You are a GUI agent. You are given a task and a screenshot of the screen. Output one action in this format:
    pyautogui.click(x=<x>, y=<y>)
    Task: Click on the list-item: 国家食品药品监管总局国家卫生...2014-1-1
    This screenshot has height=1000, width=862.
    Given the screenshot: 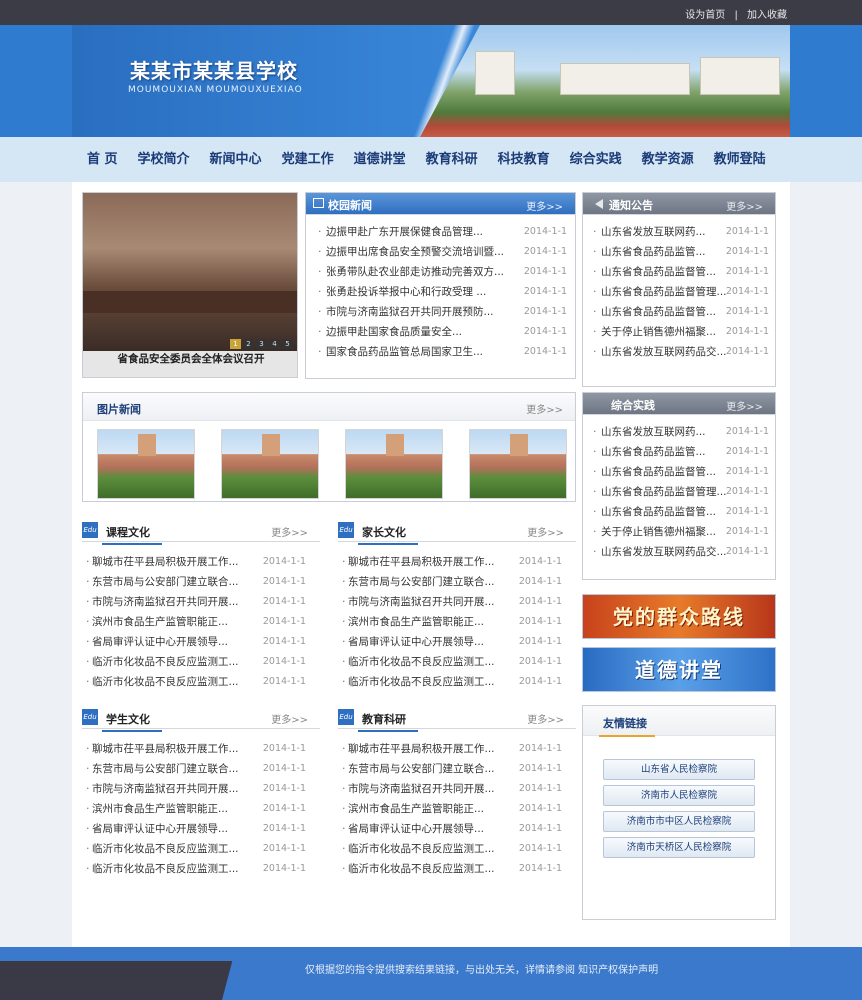 What is the action you would take?
    pyautogui.click(x=442, y=352)
    